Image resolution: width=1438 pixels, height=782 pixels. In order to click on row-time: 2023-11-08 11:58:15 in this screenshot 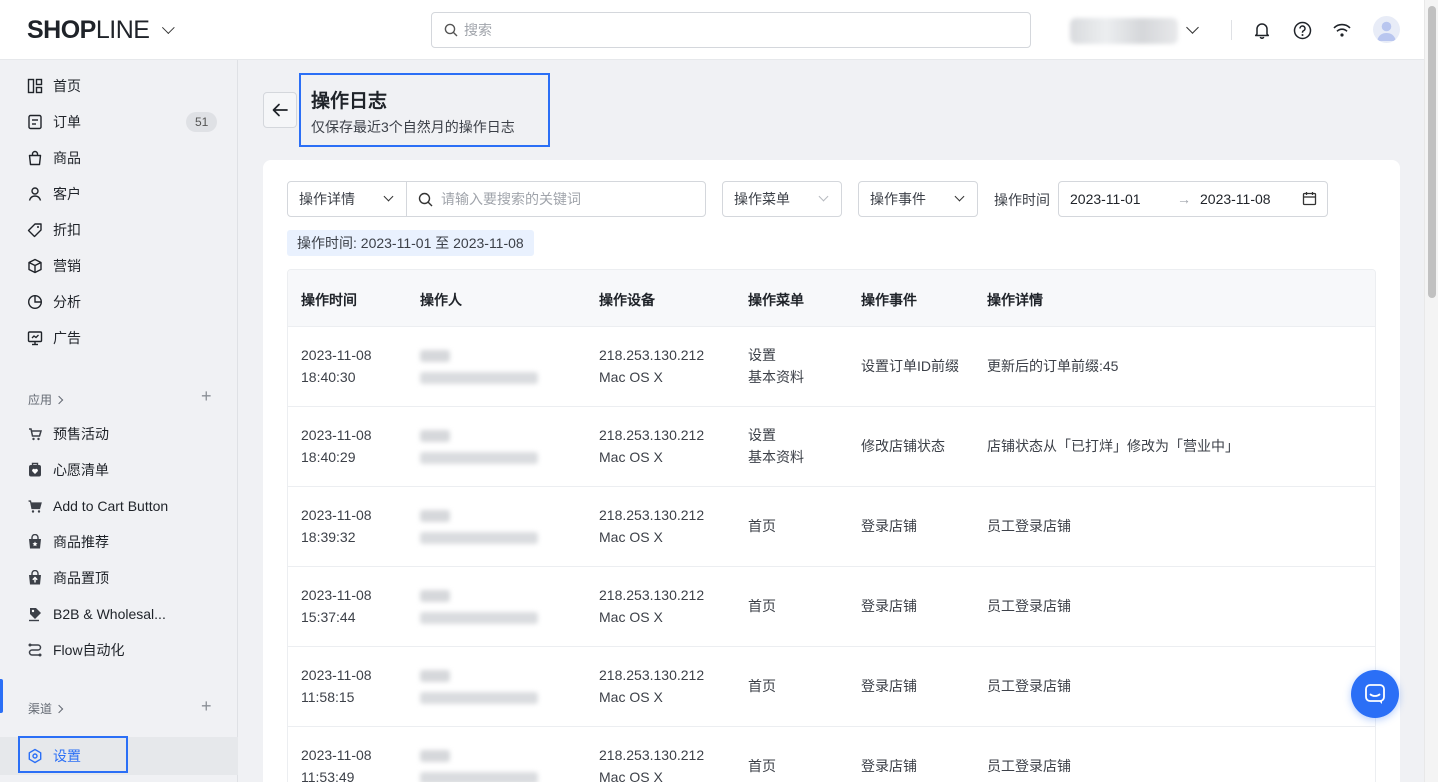, I will do `click(336, 686)`.